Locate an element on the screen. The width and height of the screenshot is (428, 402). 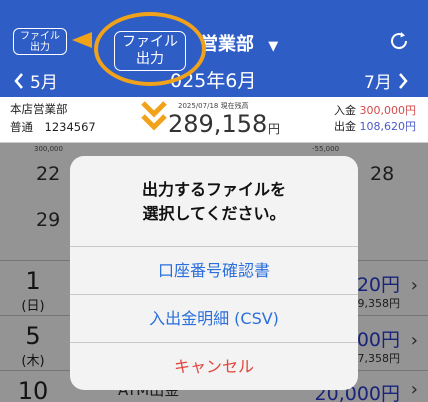
prev-month-label: 5月 is located at coordinates (44, 83).